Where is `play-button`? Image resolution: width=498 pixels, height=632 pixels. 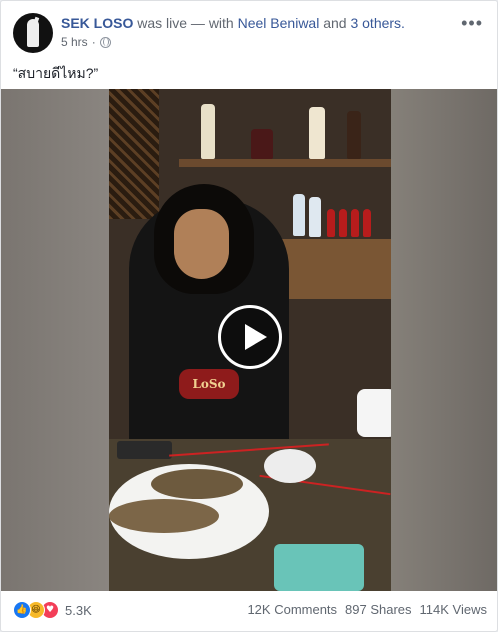 play-button is located at coordinates (250, 337).